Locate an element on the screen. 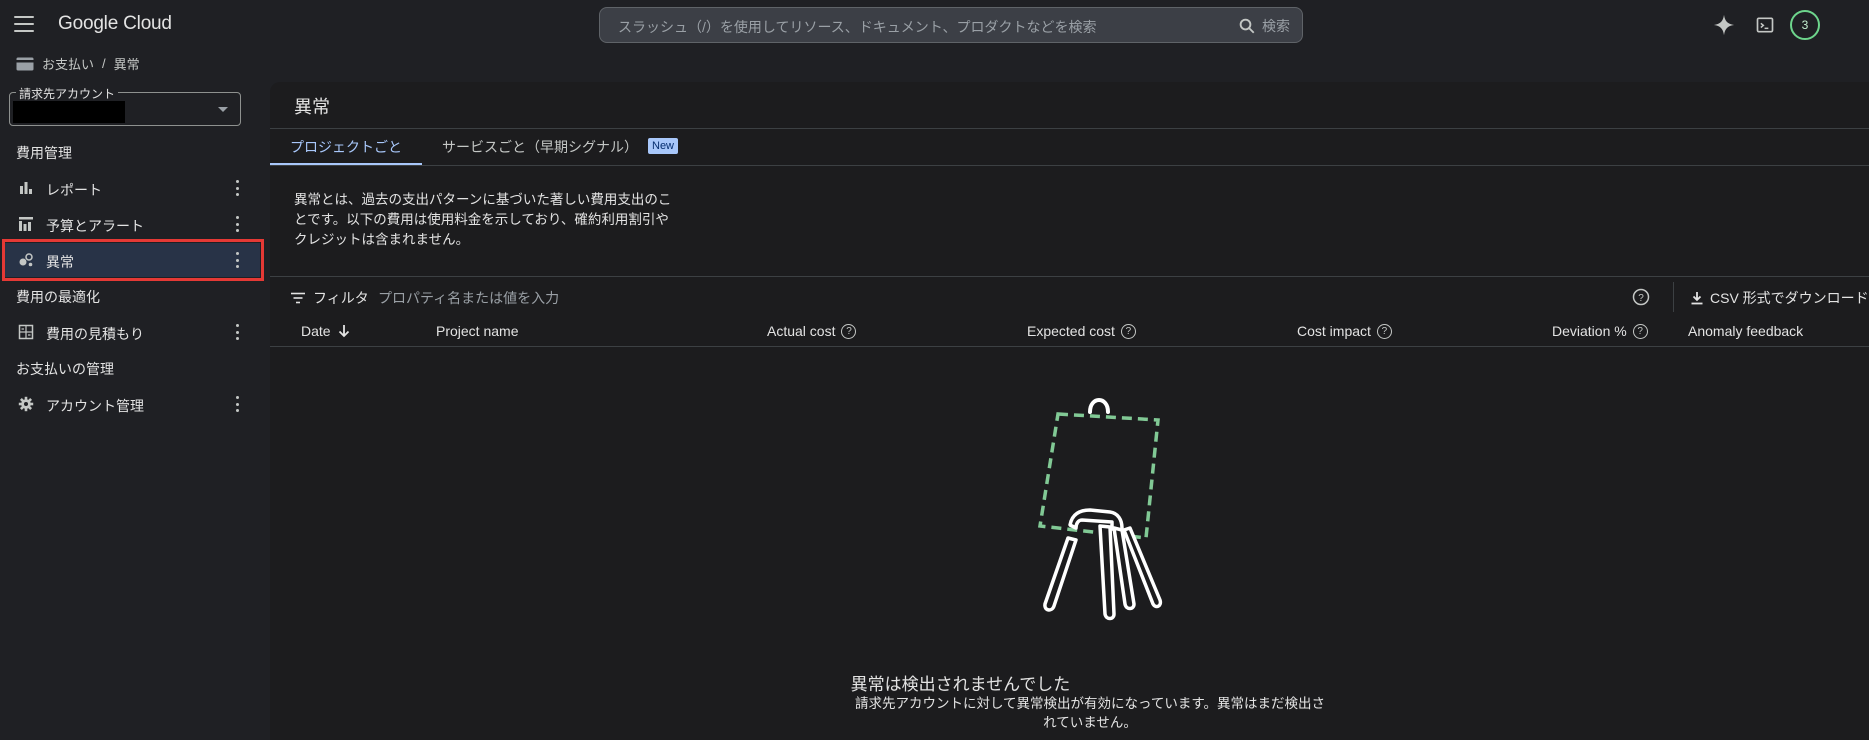 The height and width of the screenshot is (740, 1869). column-actual-cost: Actual cost ? is located at coordinates (812, 331).